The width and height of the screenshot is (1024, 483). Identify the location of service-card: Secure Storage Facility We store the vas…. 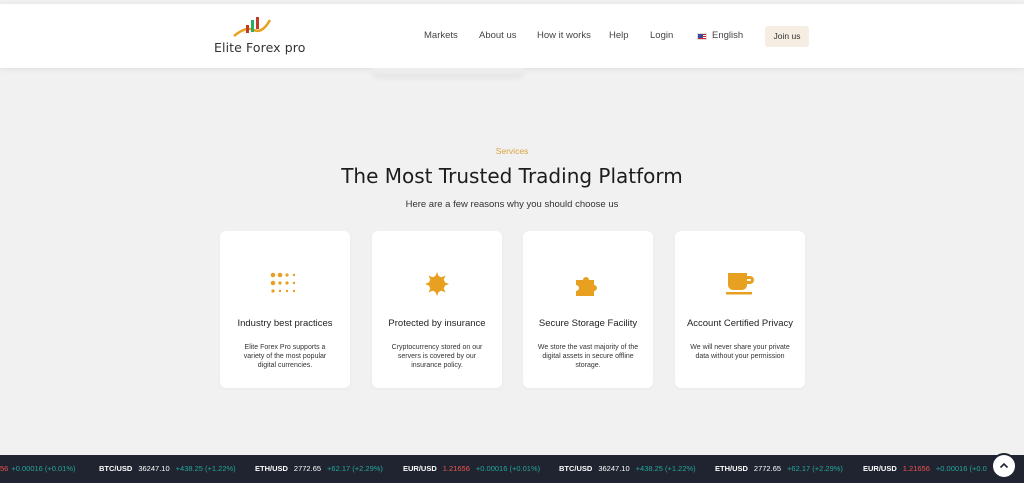
(588, 309).